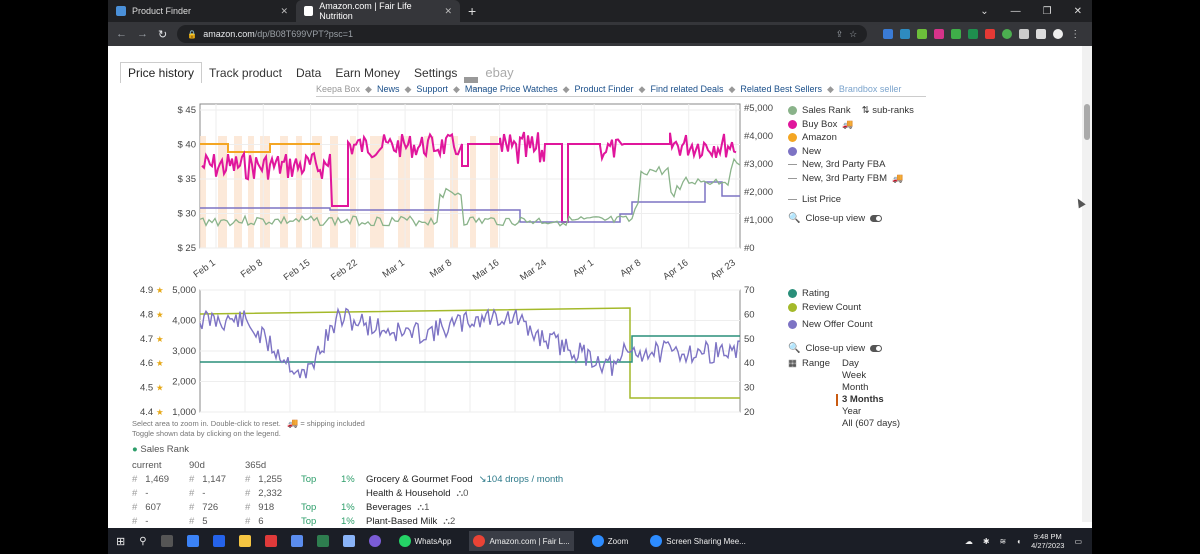 The image size is (1200, 554). I want to click on table-row: #607 #726 #918 Top 1% Beverages ⛬ 1, so click(347, 507).